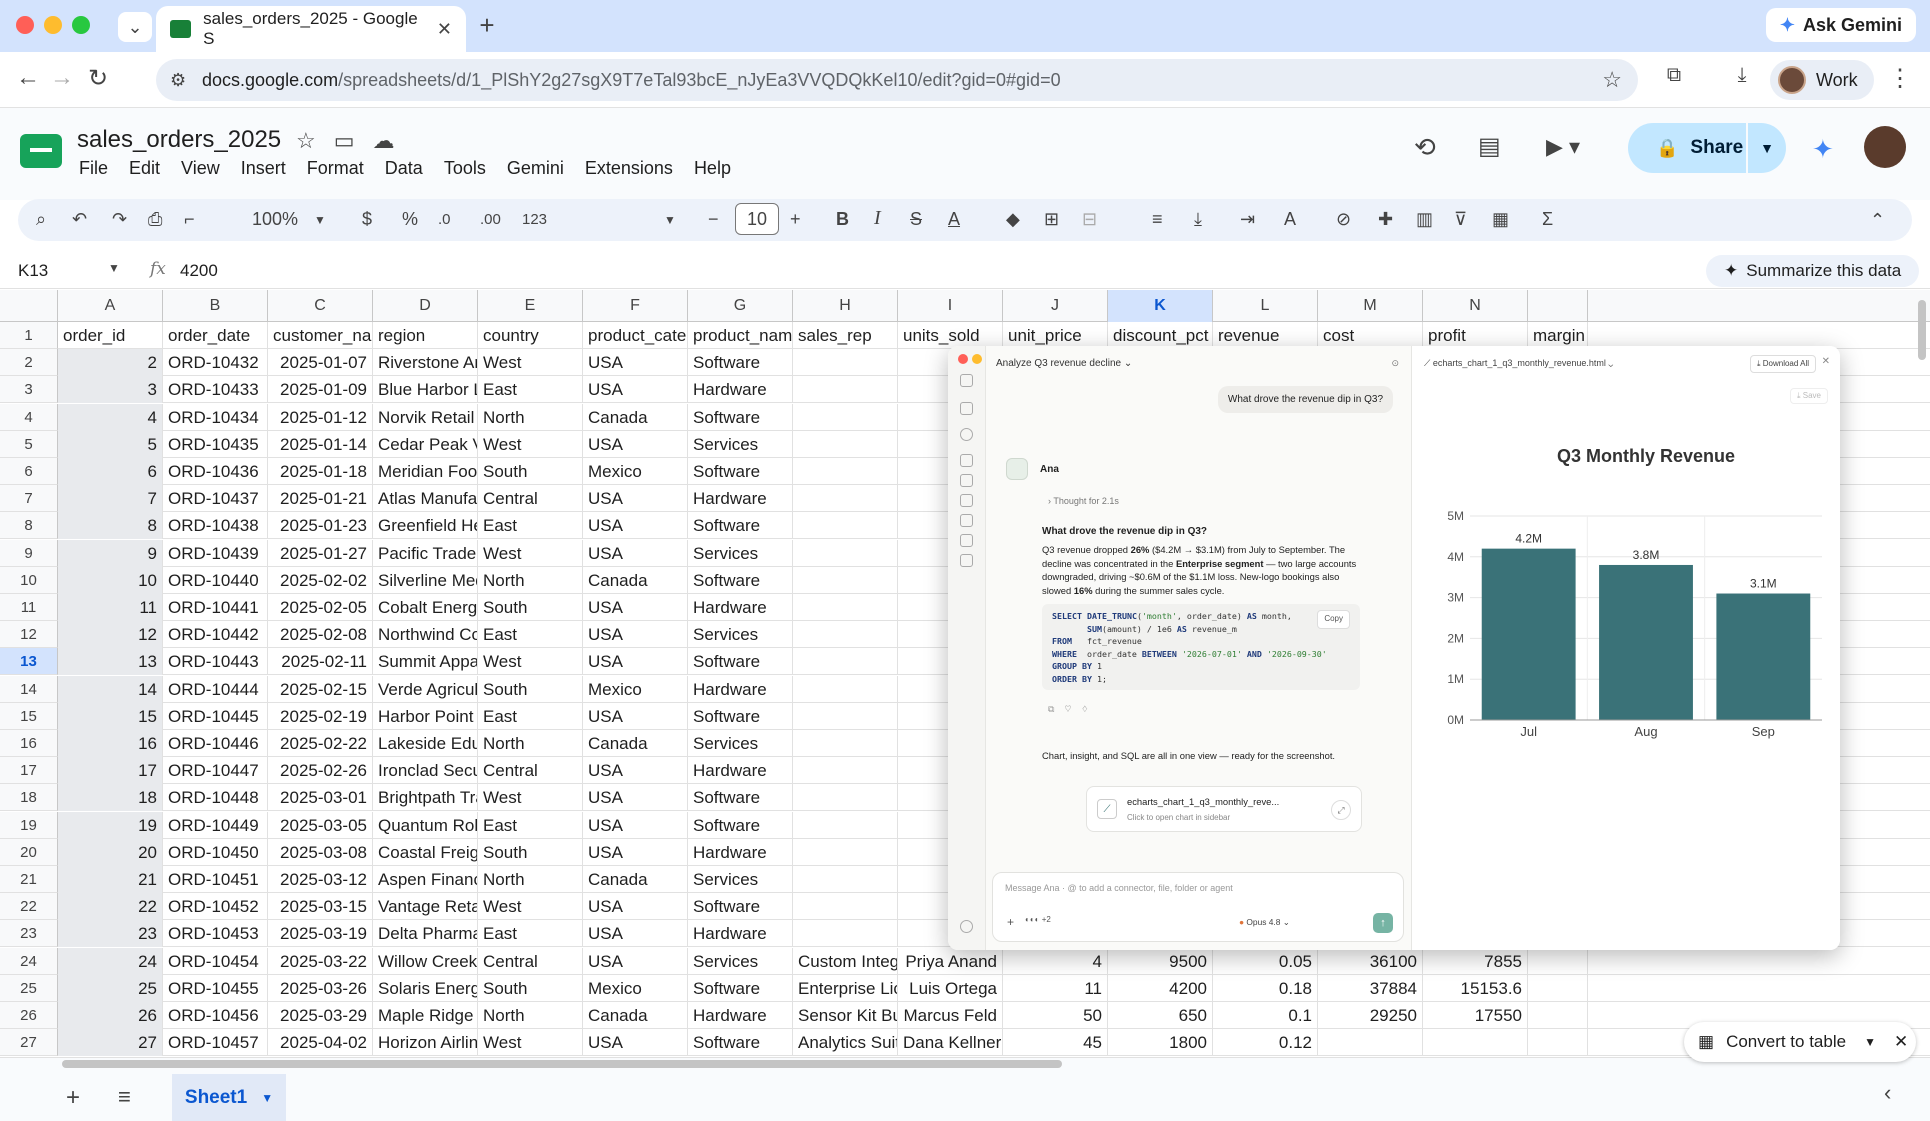 This screenshot has width=1930, height=1121. What do you see at coordinates (845, 306) in the screenshot?
I see `column-header-h: H` at bounding box center [845, 306].